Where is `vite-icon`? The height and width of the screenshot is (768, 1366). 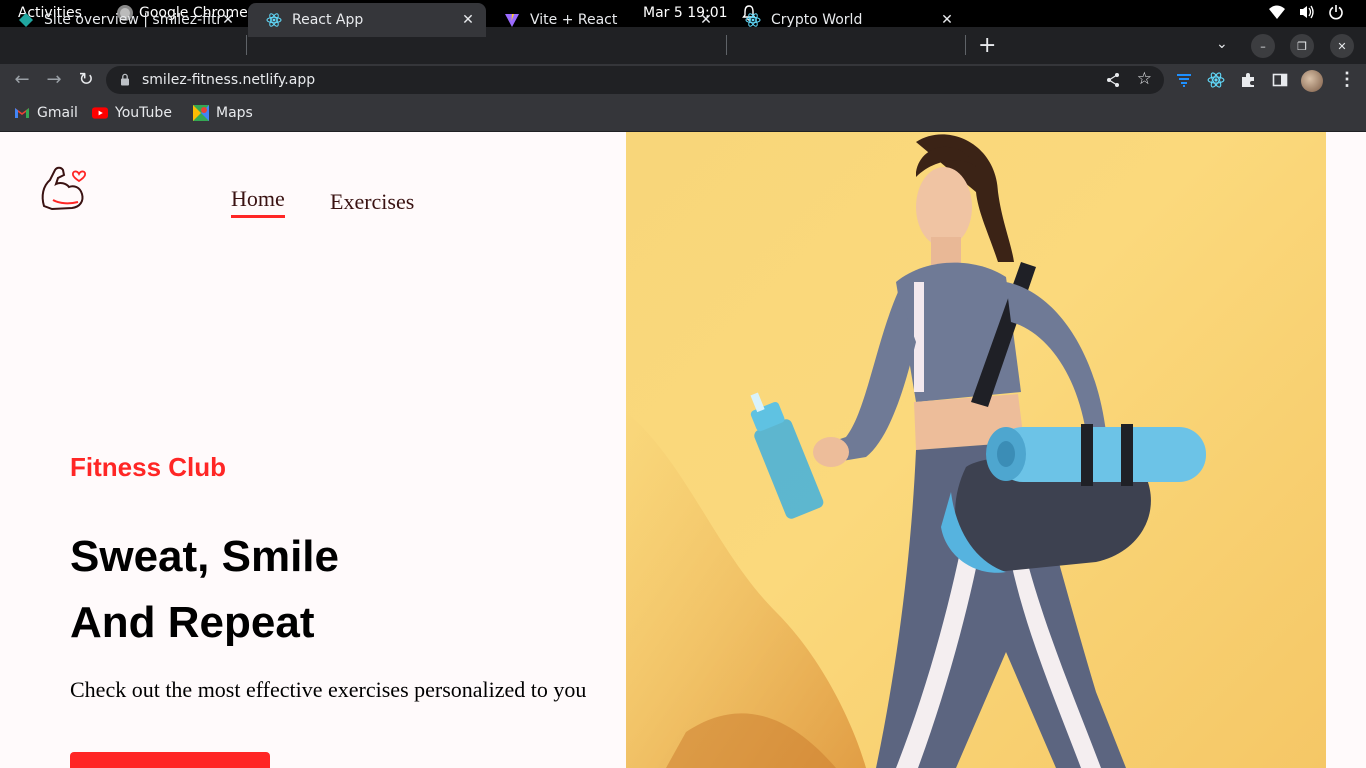 vite-icon is located at coordinates (512, 20).